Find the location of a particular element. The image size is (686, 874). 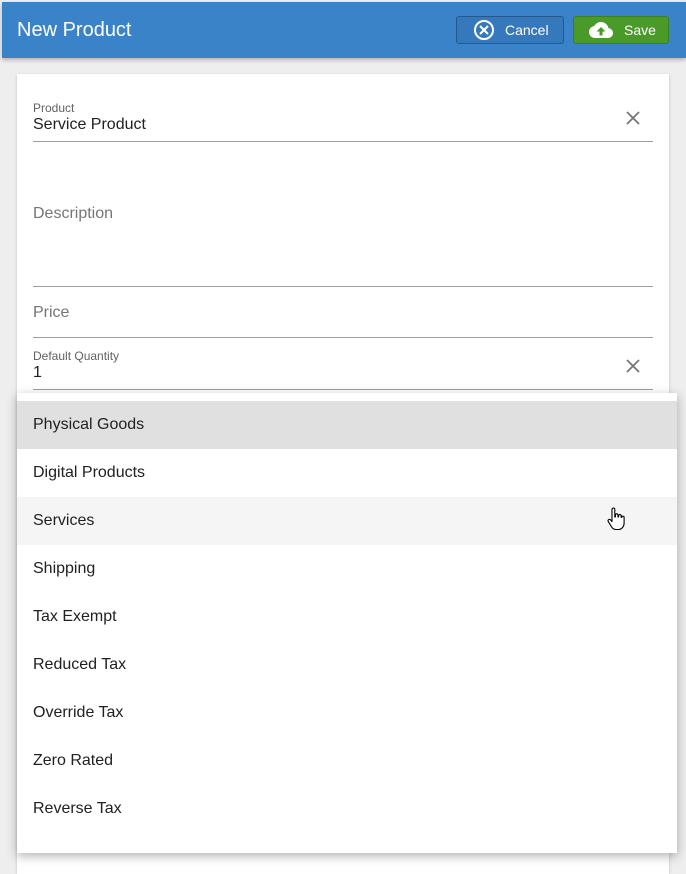

default-quantity-field: Default Quantity 1 is located at coordinates (343, 368).